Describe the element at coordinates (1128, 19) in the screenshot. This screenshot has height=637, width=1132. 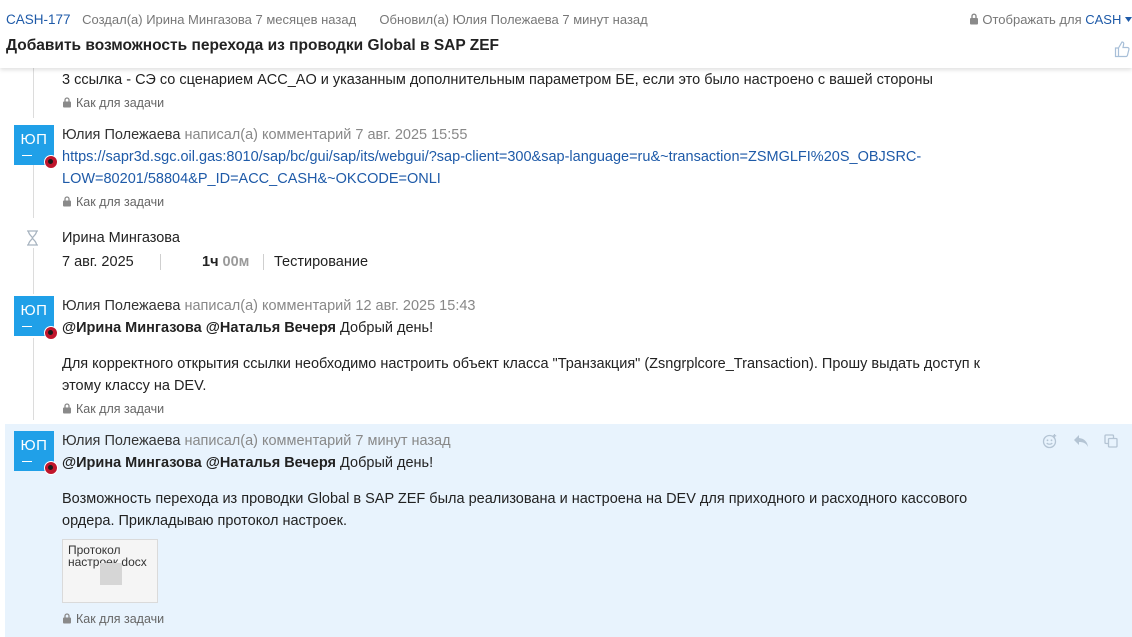
I see `chevron-down-icon` at that location.